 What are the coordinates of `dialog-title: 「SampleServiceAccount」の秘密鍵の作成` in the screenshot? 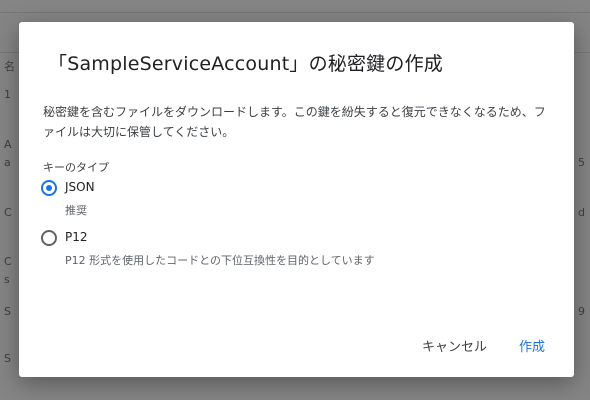 It's located at (245, 64).